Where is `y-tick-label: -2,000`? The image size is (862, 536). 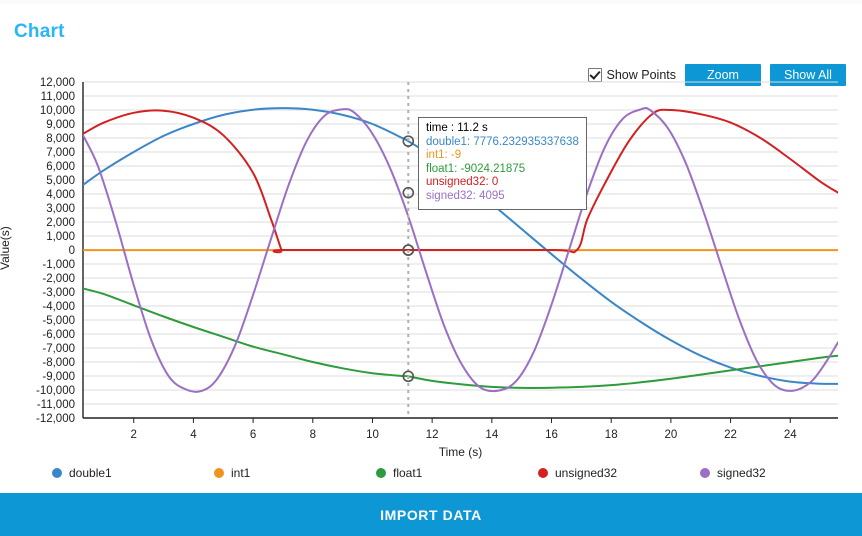 y-tick-label: -2,000 is located at coordinates (58, 279).